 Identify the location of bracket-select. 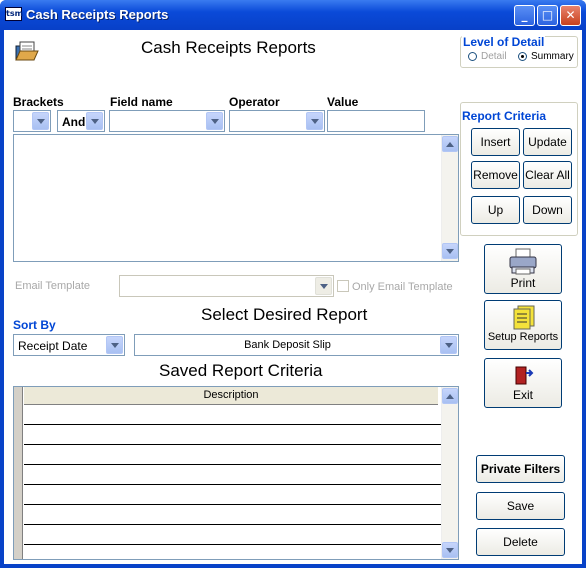
(32, 121).